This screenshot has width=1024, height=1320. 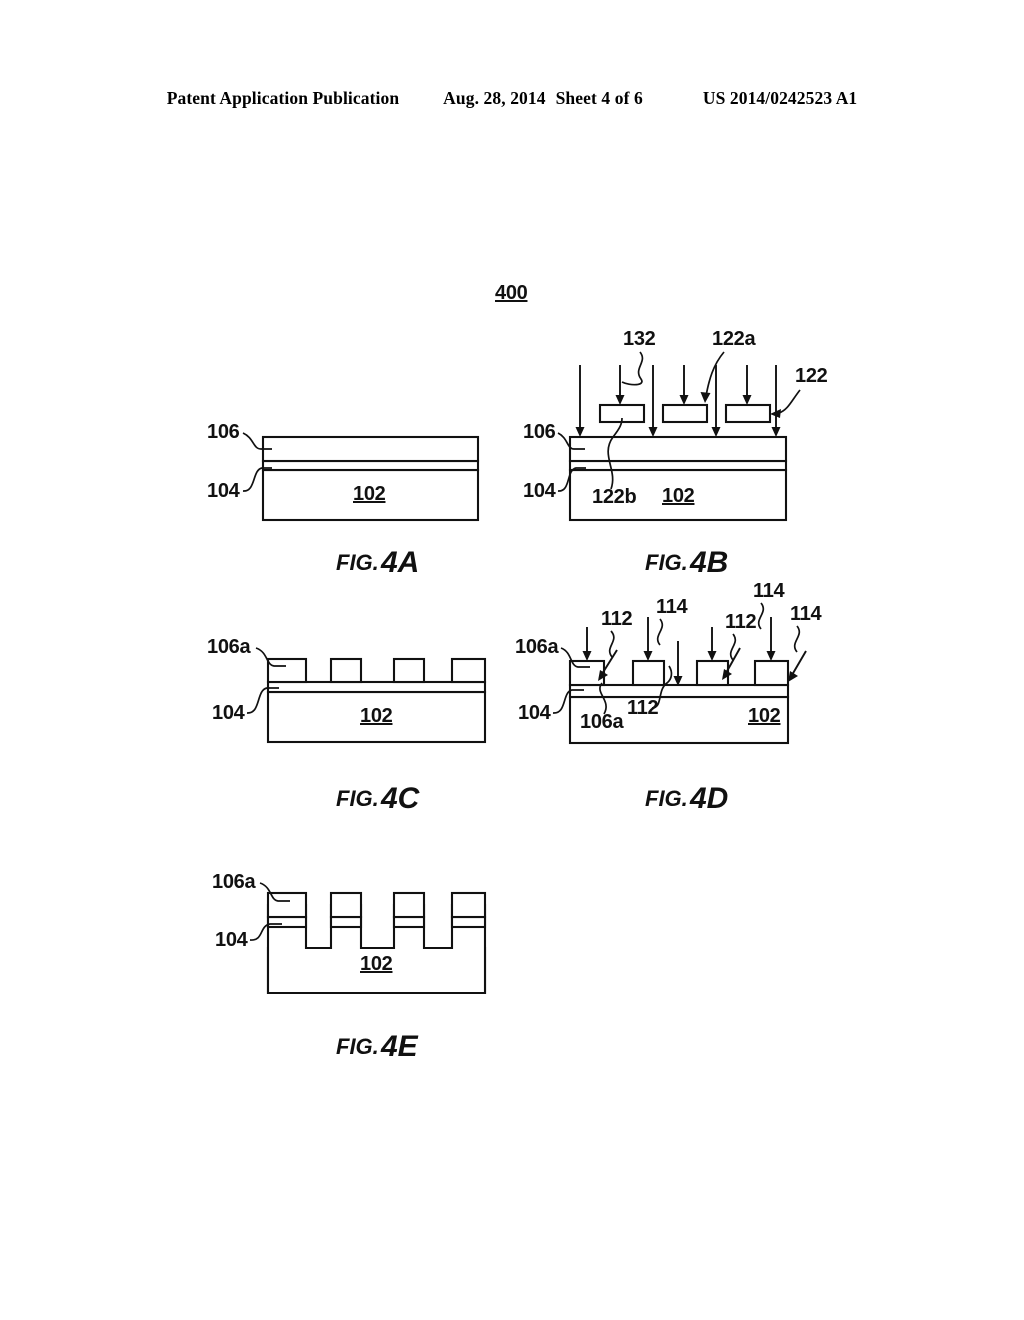 What do you see at coordinates (376, 964) in the screenshot?
I see `fig4e-label-102: 102` at bounding box center [376, 964].